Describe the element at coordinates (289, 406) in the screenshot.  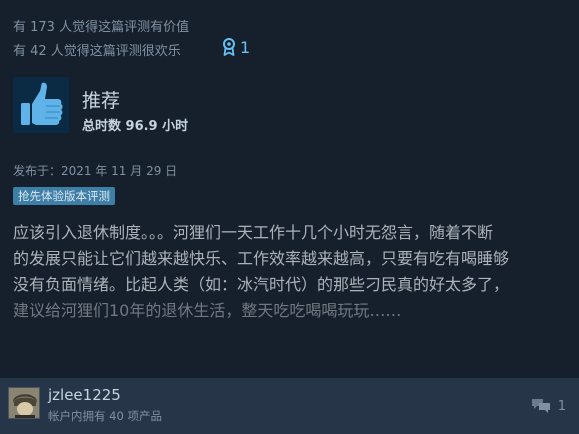
I see `author-footer: jzlee1225 帐户内拥有 40 项产品 1` at that location.